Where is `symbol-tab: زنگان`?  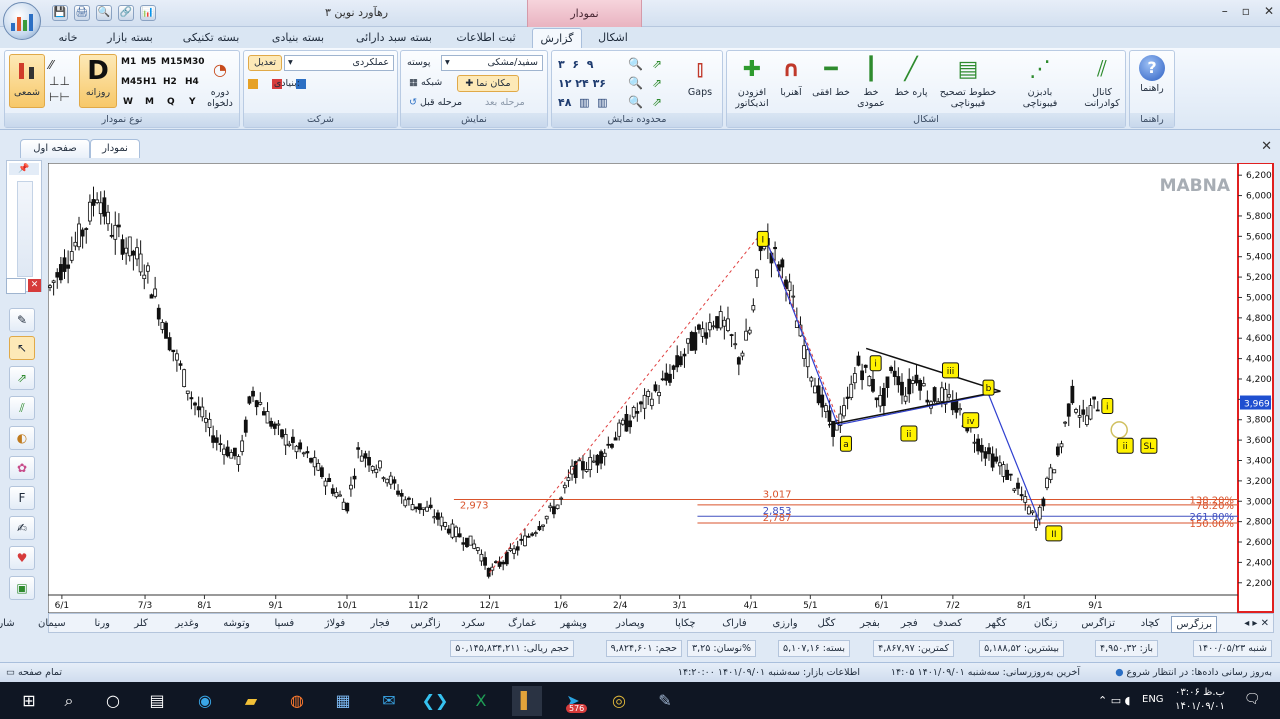
symbol-tab: زنگان is located at coordinates (1046, 623).